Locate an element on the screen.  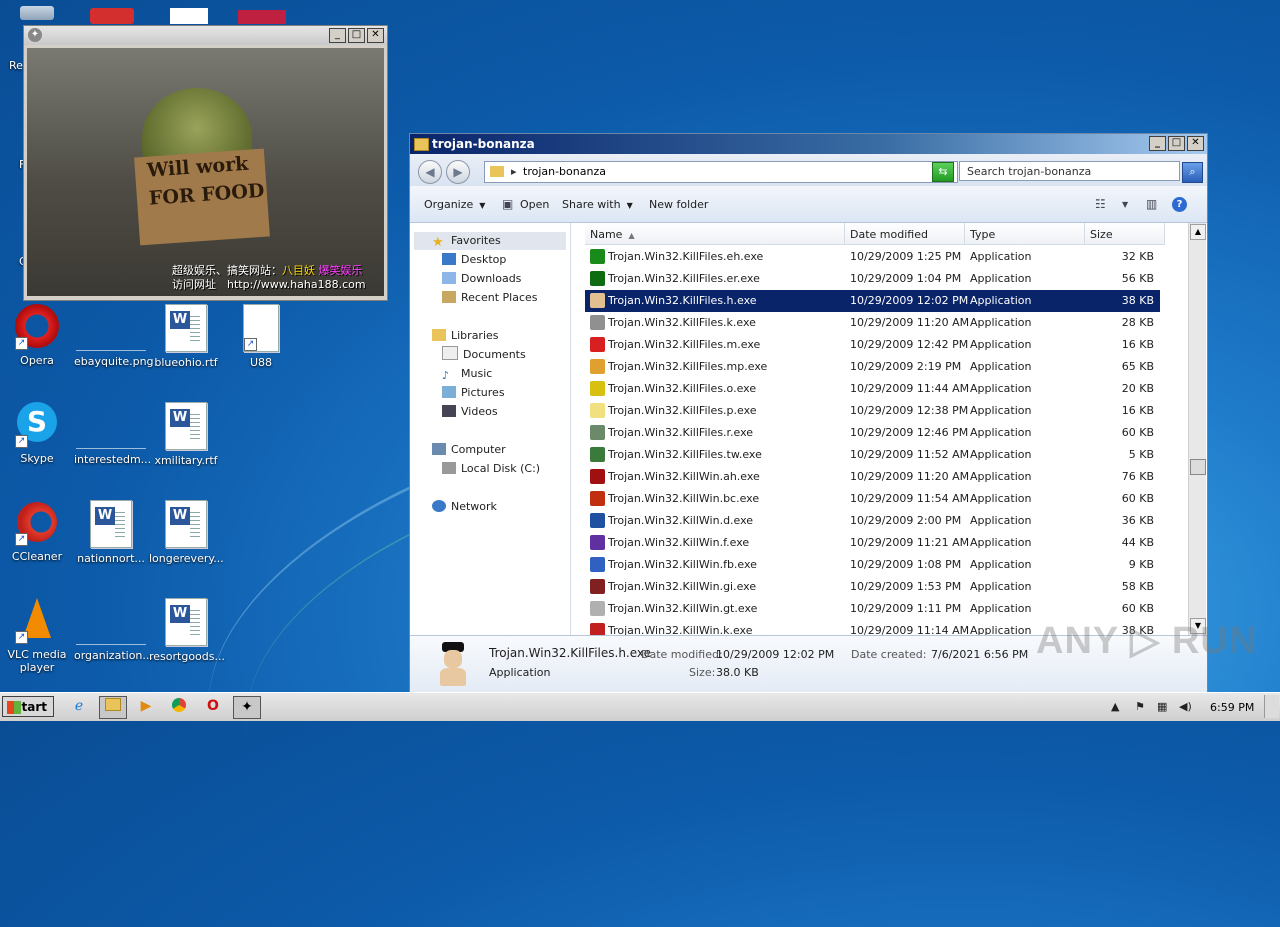
opera-taskbar-icon: O is located at coordinates (213, 706).